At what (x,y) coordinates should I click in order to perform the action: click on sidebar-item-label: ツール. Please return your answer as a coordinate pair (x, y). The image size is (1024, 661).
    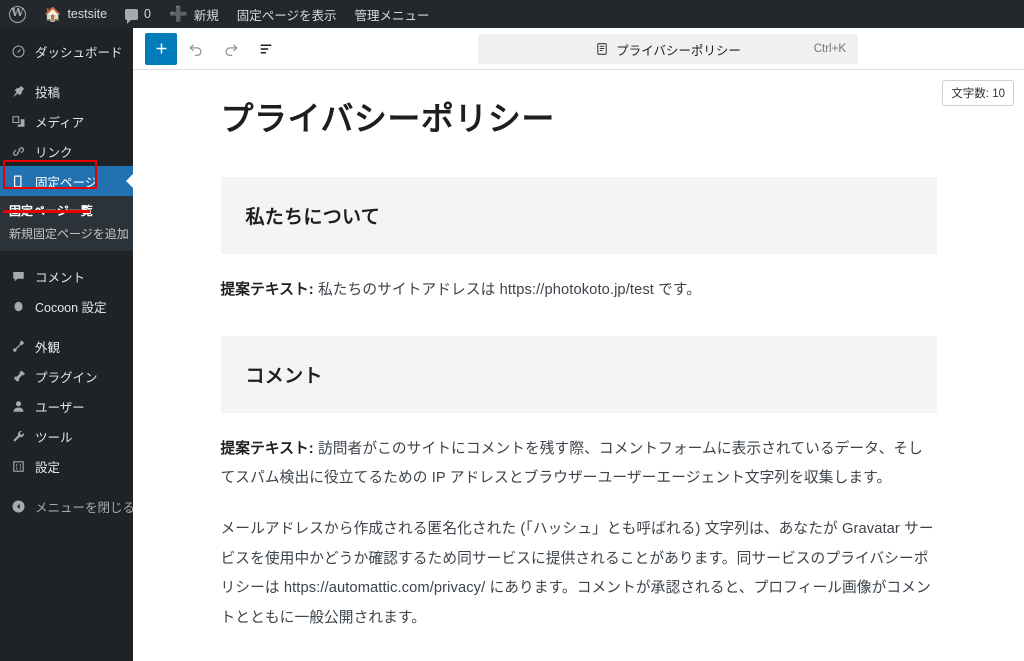
    Looking at the image, I should click on (54, 437).